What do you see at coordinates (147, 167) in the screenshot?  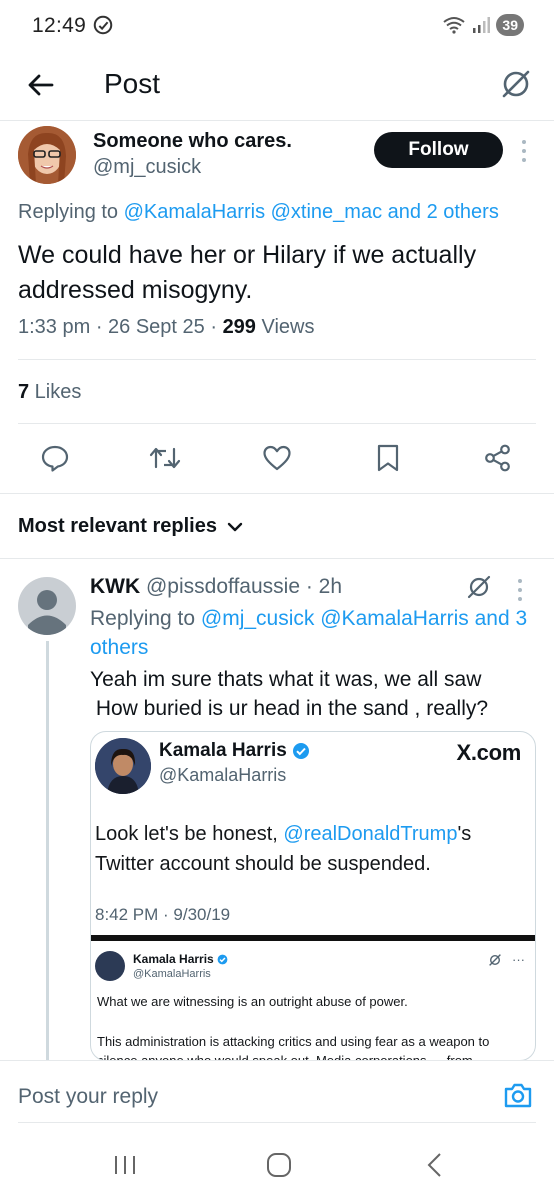 I see `author-handle: @mj_cusick` at bounding box center [147, 167].